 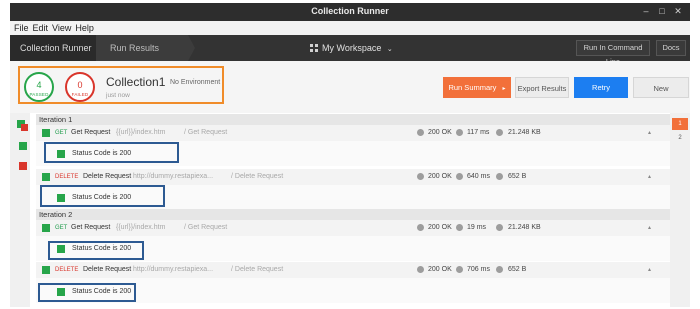 I want to click on page-1-button: 1, so click(x=680, y=124).